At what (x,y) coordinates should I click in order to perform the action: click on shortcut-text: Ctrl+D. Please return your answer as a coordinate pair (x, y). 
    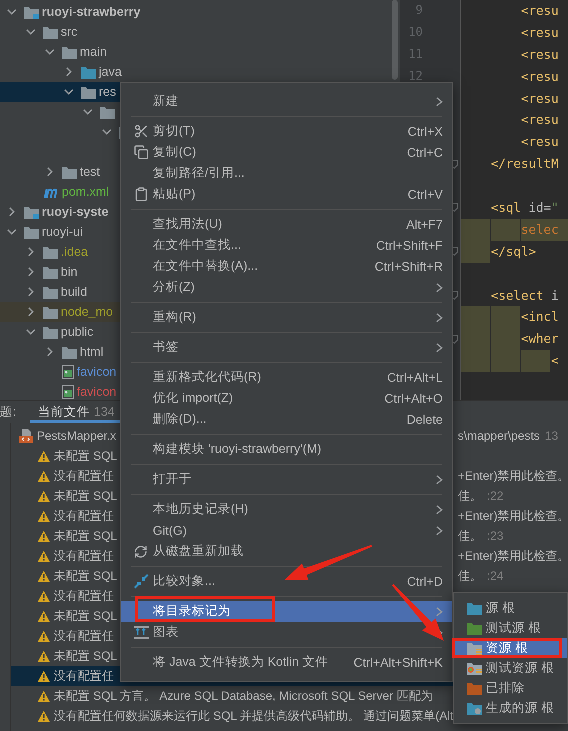
    Looking at the image, I should click on (425, 581).